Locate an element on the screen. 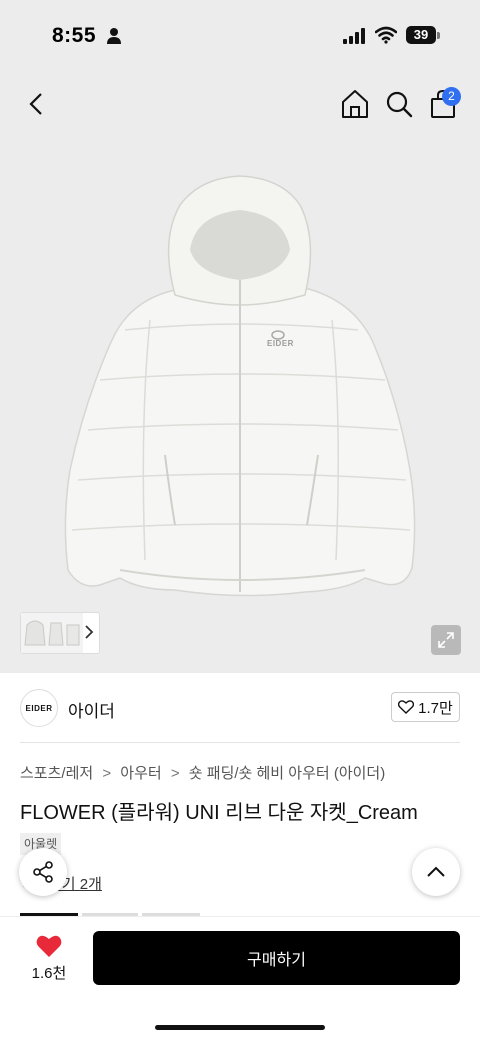 This screenshot has width=480, height=1041. chevron-left-icon is located at coordinates (35, 104).